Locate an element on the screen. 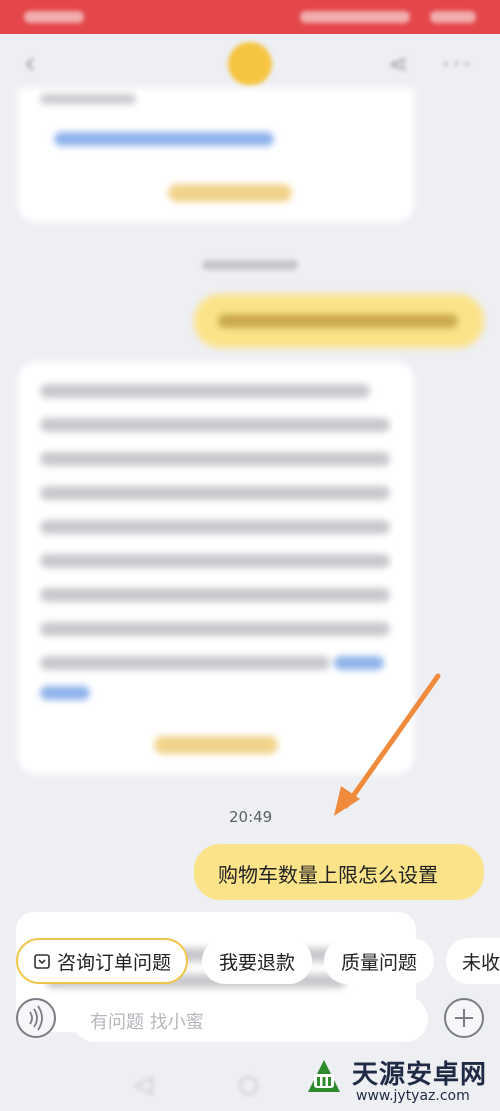 This screenshot has width=500, height=1111. watermark: 天源安卓网 www.jytyaz.com is located at coordinates (400, 1081).